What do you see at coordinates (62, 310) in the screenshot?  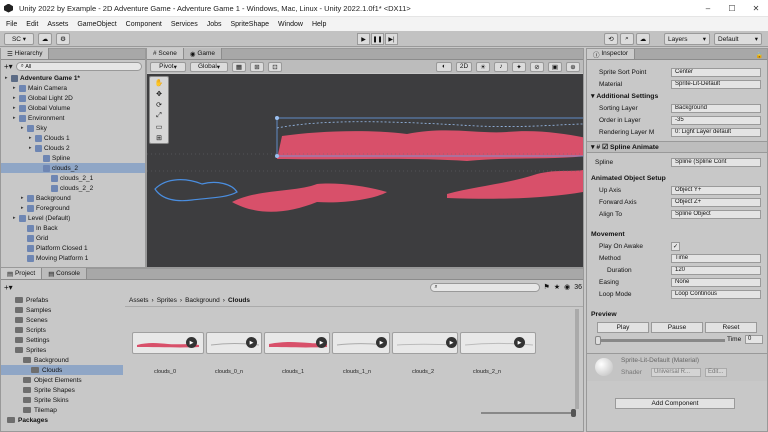 I see `folder-item: Samples` at bounding box center [62, 310].